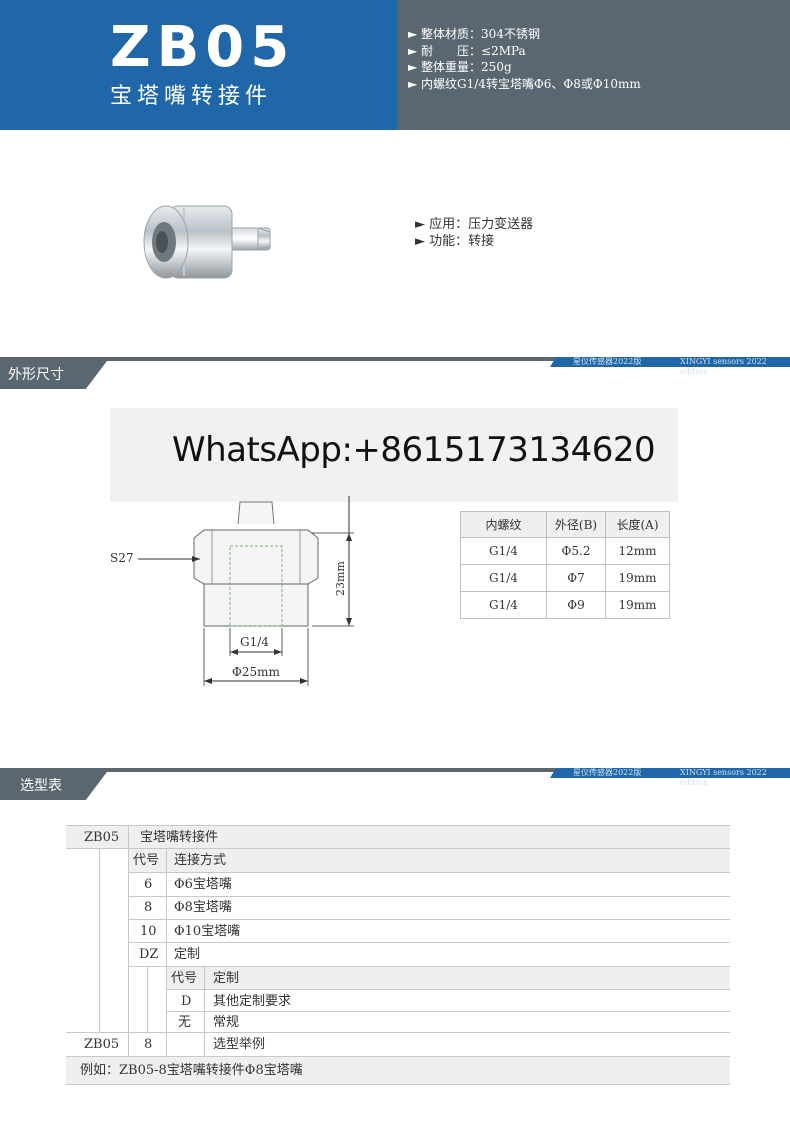 The height and width of the screenshot is (1143, 790). Describe the element at coordinates (576, 605) in the screenshot. I see `table-cell: Φ9` at that location.